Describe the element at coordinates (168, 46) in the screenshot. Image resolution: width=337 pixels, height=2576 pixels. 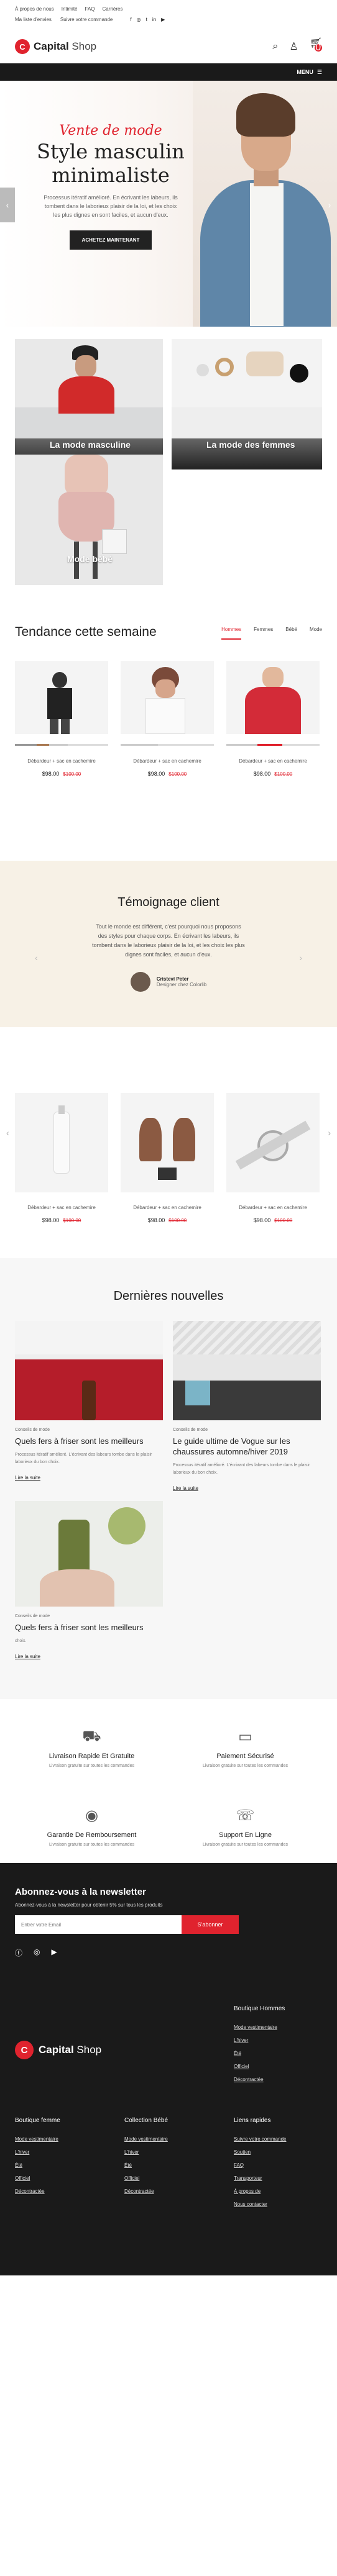
I see `site-header: C Capital Shop ⌕ ♙ 🛒︎ 0` at that location.